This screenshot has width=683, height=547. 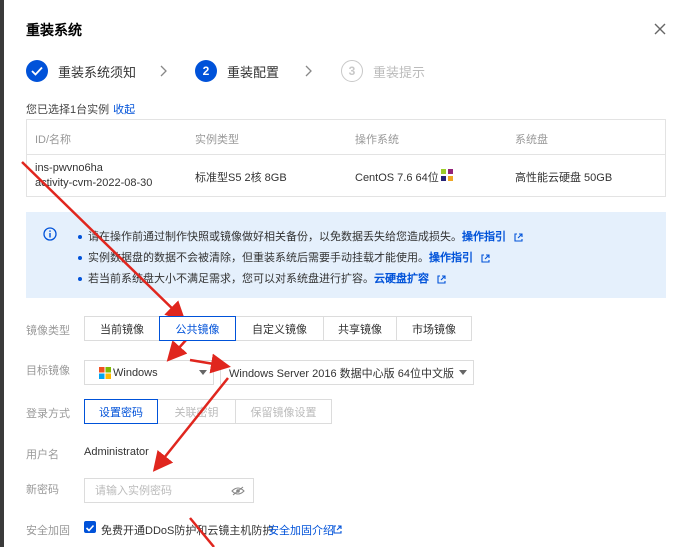 I want to click on notice-text: 请在操作前通过制作快照或镜像做好相关备份，以免数据丢失给您造成损失。, so click(x=275, y=237).